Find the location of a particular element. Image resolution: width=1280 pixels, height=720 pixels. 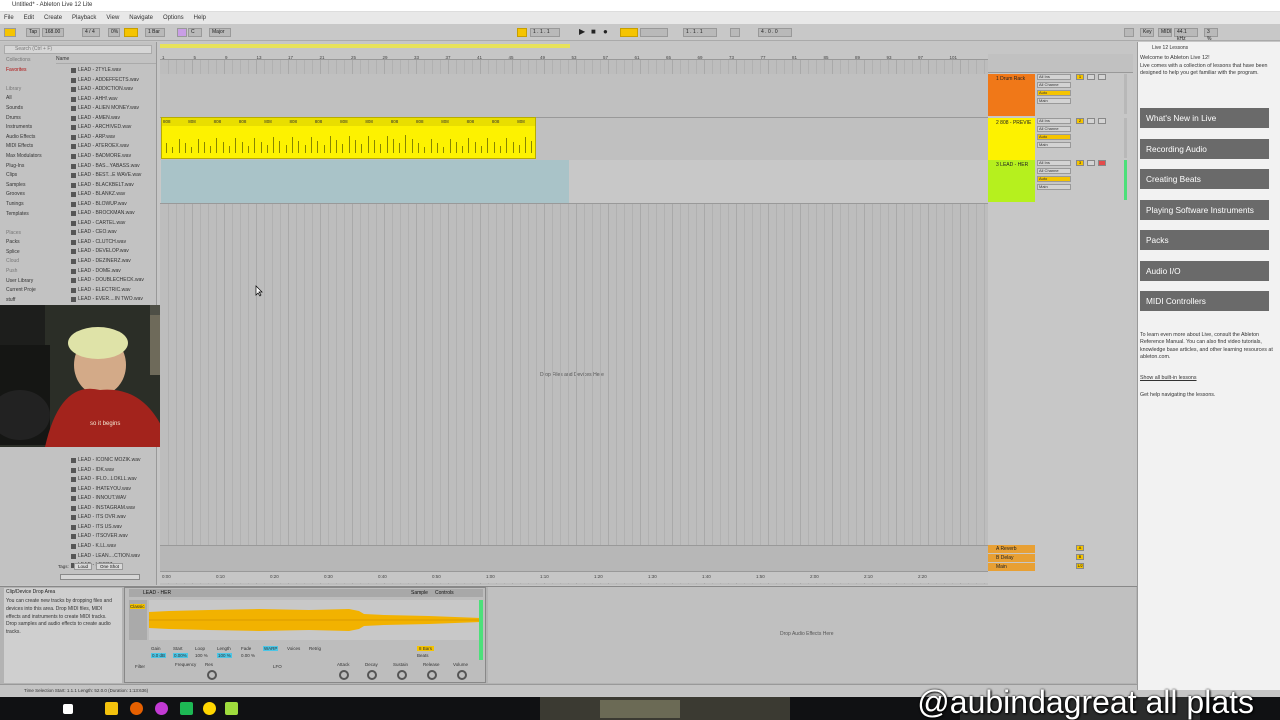

browser-file-item: LEAD - BADMORE.wav is located at coordinates (100, 156).